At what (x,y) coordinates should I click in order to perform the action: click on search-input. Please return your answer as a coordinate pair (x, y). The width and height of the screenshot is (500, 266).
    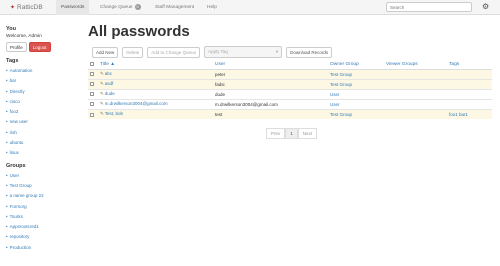
    Looking at the image, I should click on (429, 7).